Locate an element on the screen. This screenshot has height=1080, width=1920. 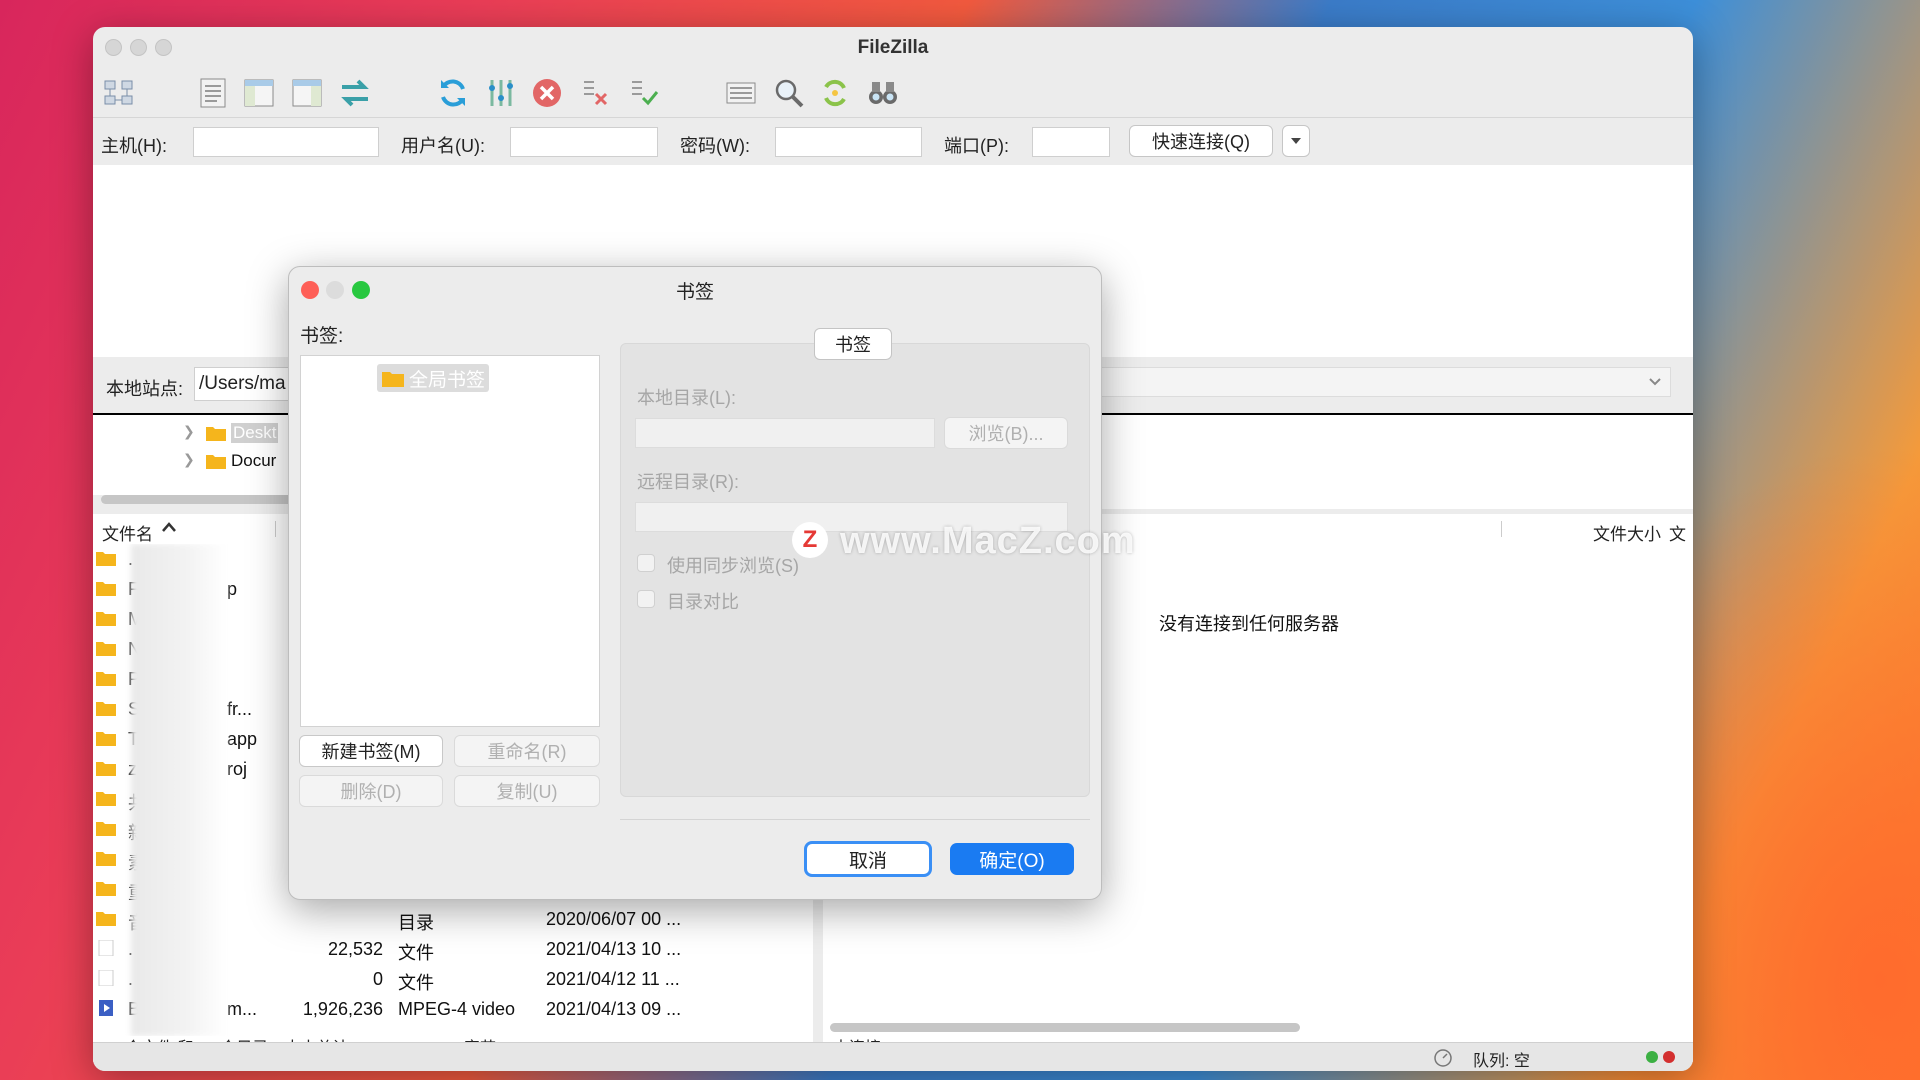
port-input is located at coordinates (1071, 142).